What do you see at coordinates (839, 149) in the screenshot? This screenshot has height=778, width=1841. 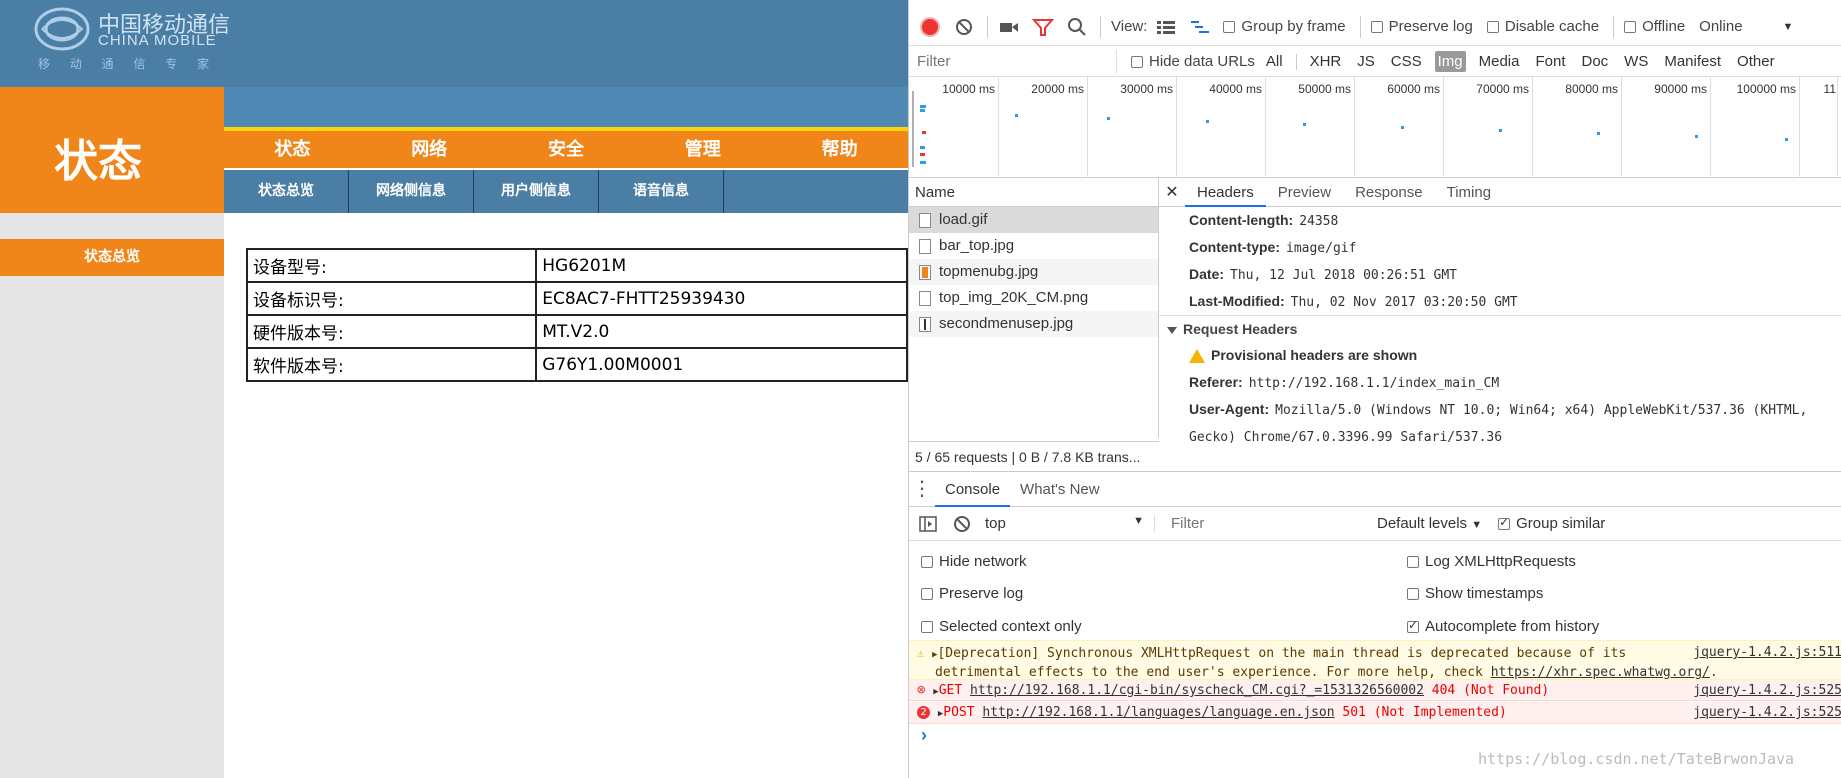 I see `menu-item-help: 帮助` at bounding box center [839, 149].